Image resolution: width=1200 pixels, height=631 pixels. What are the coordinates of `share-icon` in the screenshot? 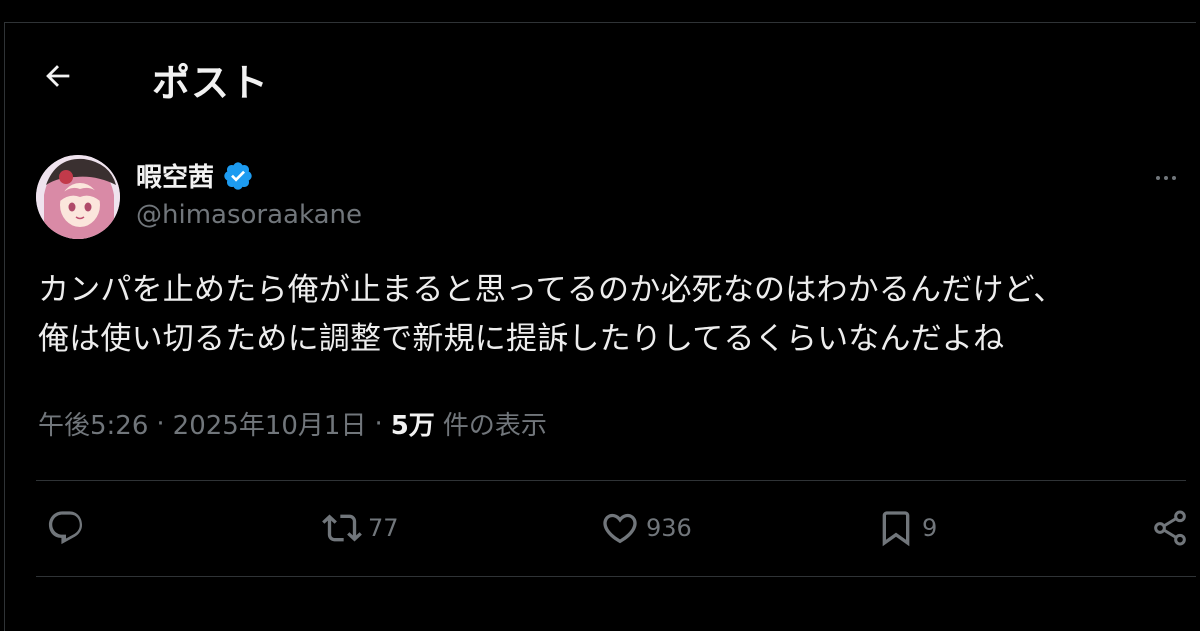 It's located at (1170, 528).